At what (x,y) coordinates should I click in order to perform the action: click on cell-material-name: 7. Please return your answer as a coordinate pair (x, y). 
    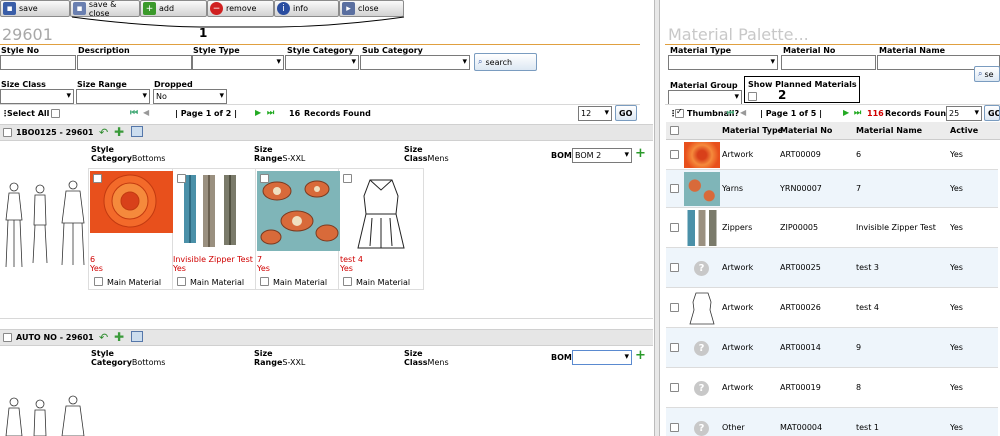
    Looking at the image, I should click on (859, 188).